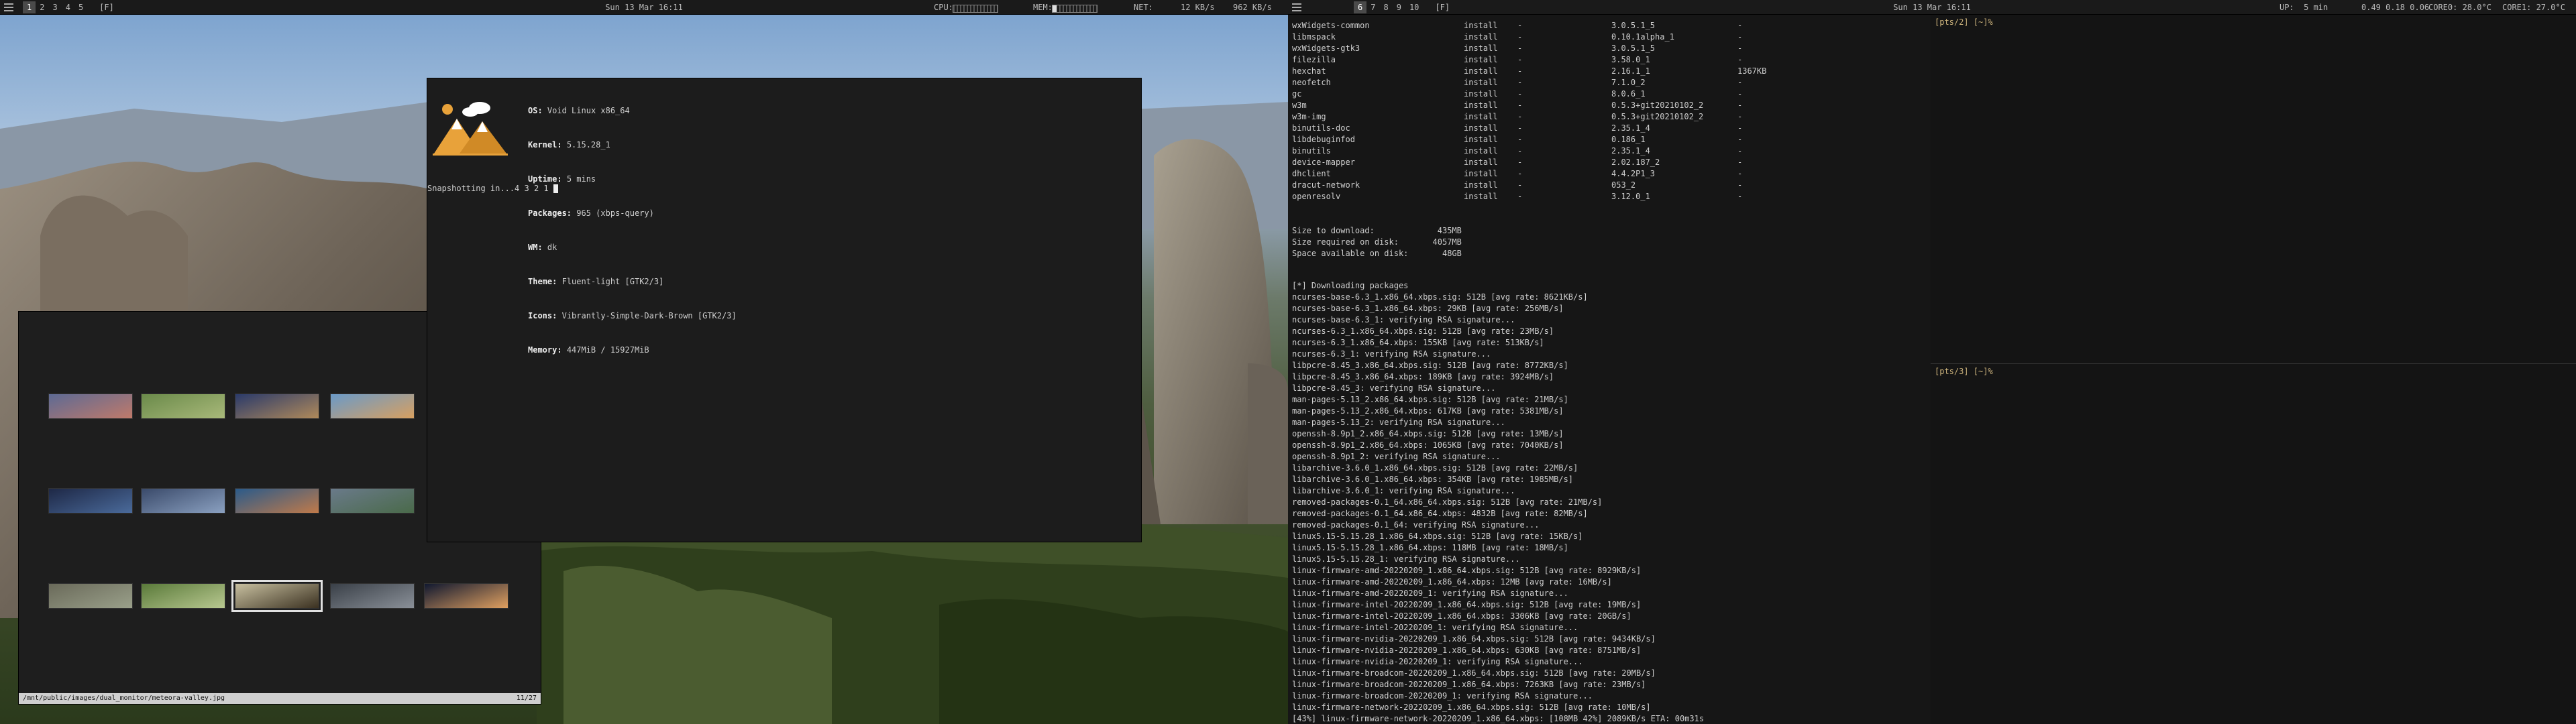 This screenshot has height=724, width=2576. I want to click on log-line: [*] Downloading packages, so click(1350, 285).